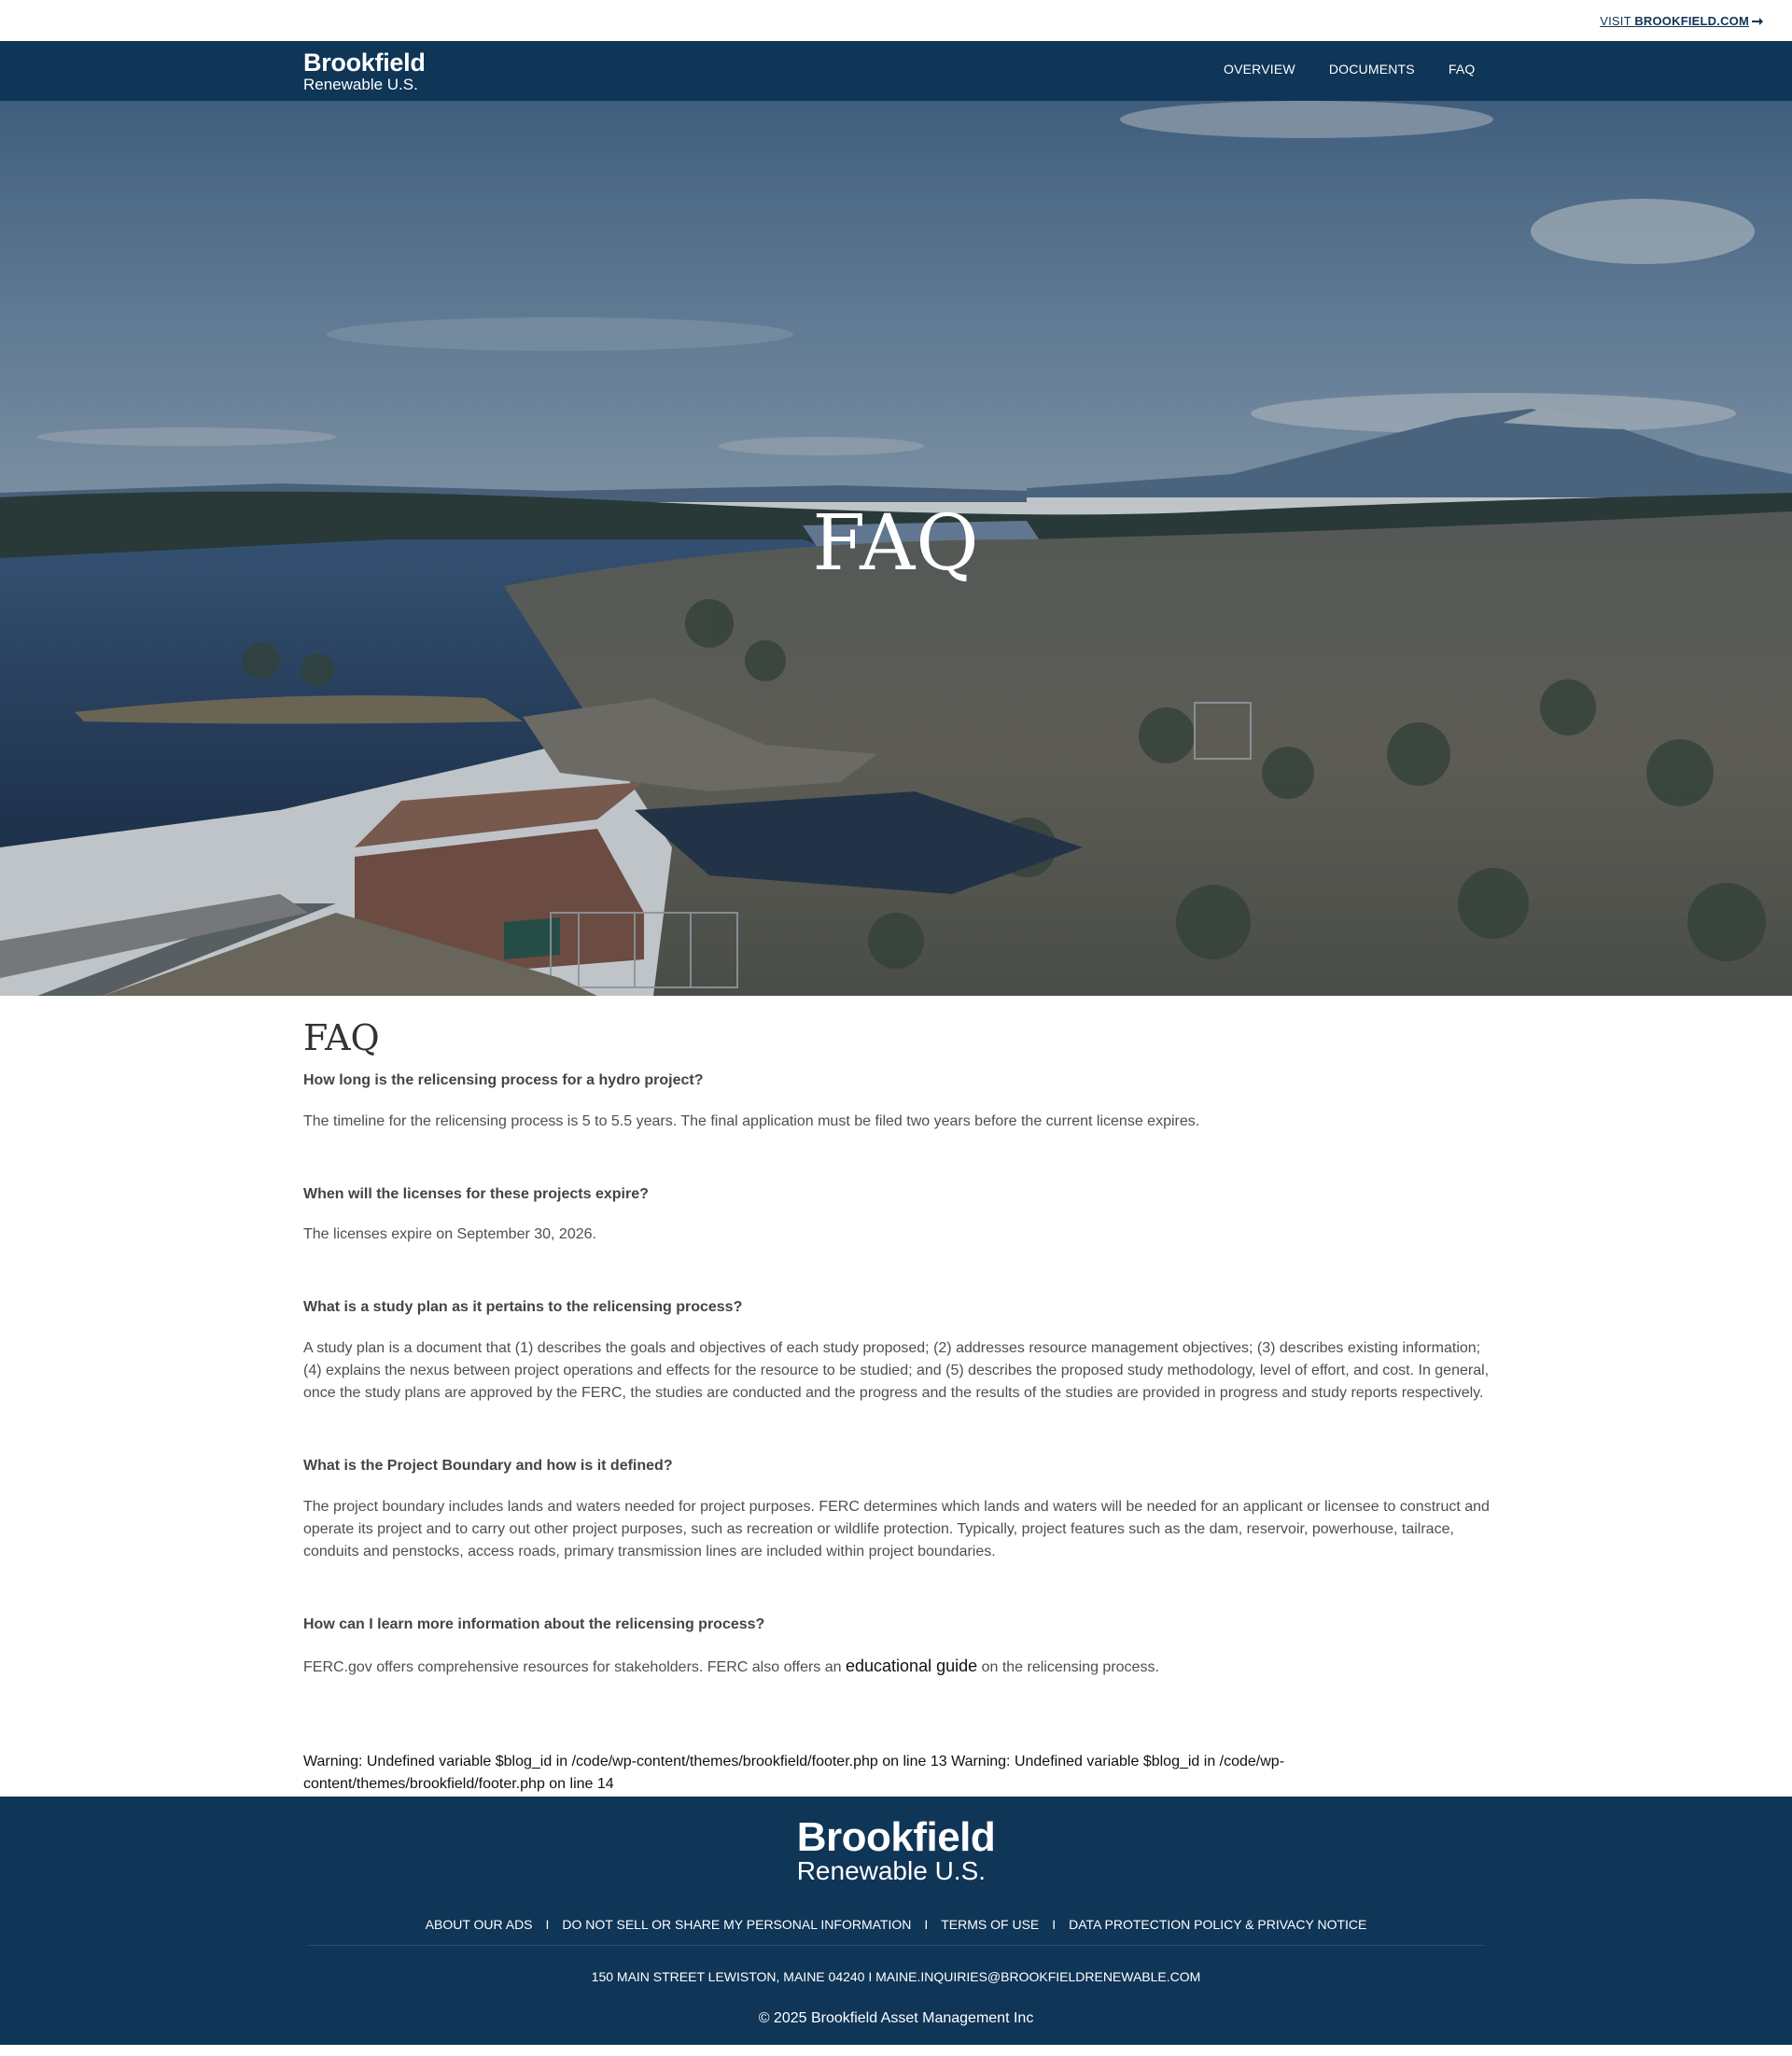  I want to click on visit-brookfield-link: VISIT BROOKFIELD.COM, so click(1681, 21).